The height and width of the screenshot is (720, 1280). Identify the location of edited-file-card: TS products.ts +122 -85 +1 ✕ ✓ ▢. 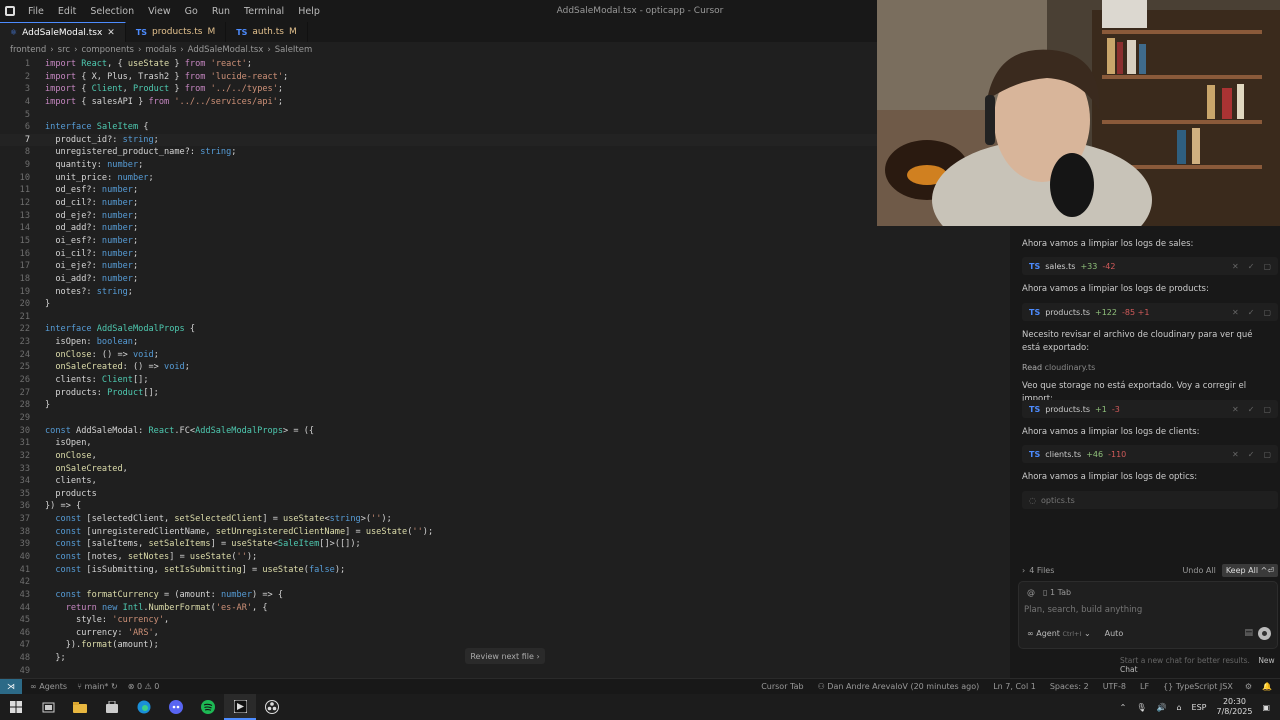
(1150, 312).